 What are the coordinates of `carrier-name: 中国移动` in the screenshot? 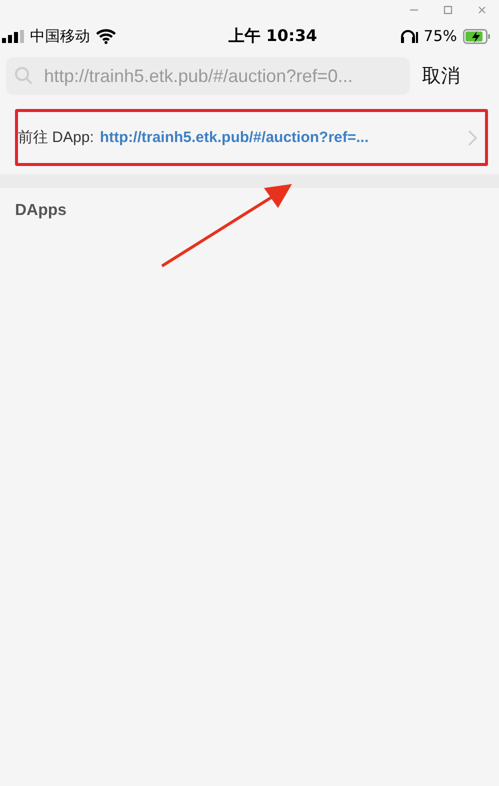 It's located at (60, 36).